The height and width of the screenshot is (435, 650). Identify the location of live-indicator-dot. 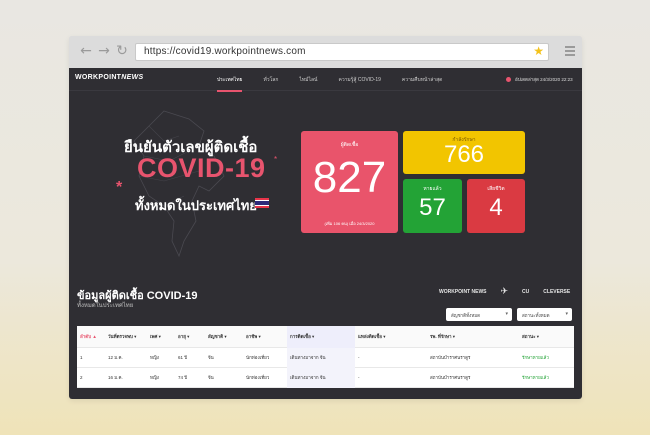
(508, 79).